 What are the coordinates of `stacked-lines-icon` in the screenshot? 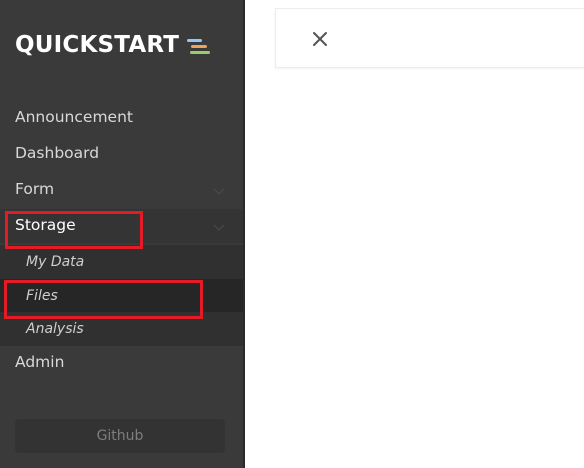 It's located at (199, 46).